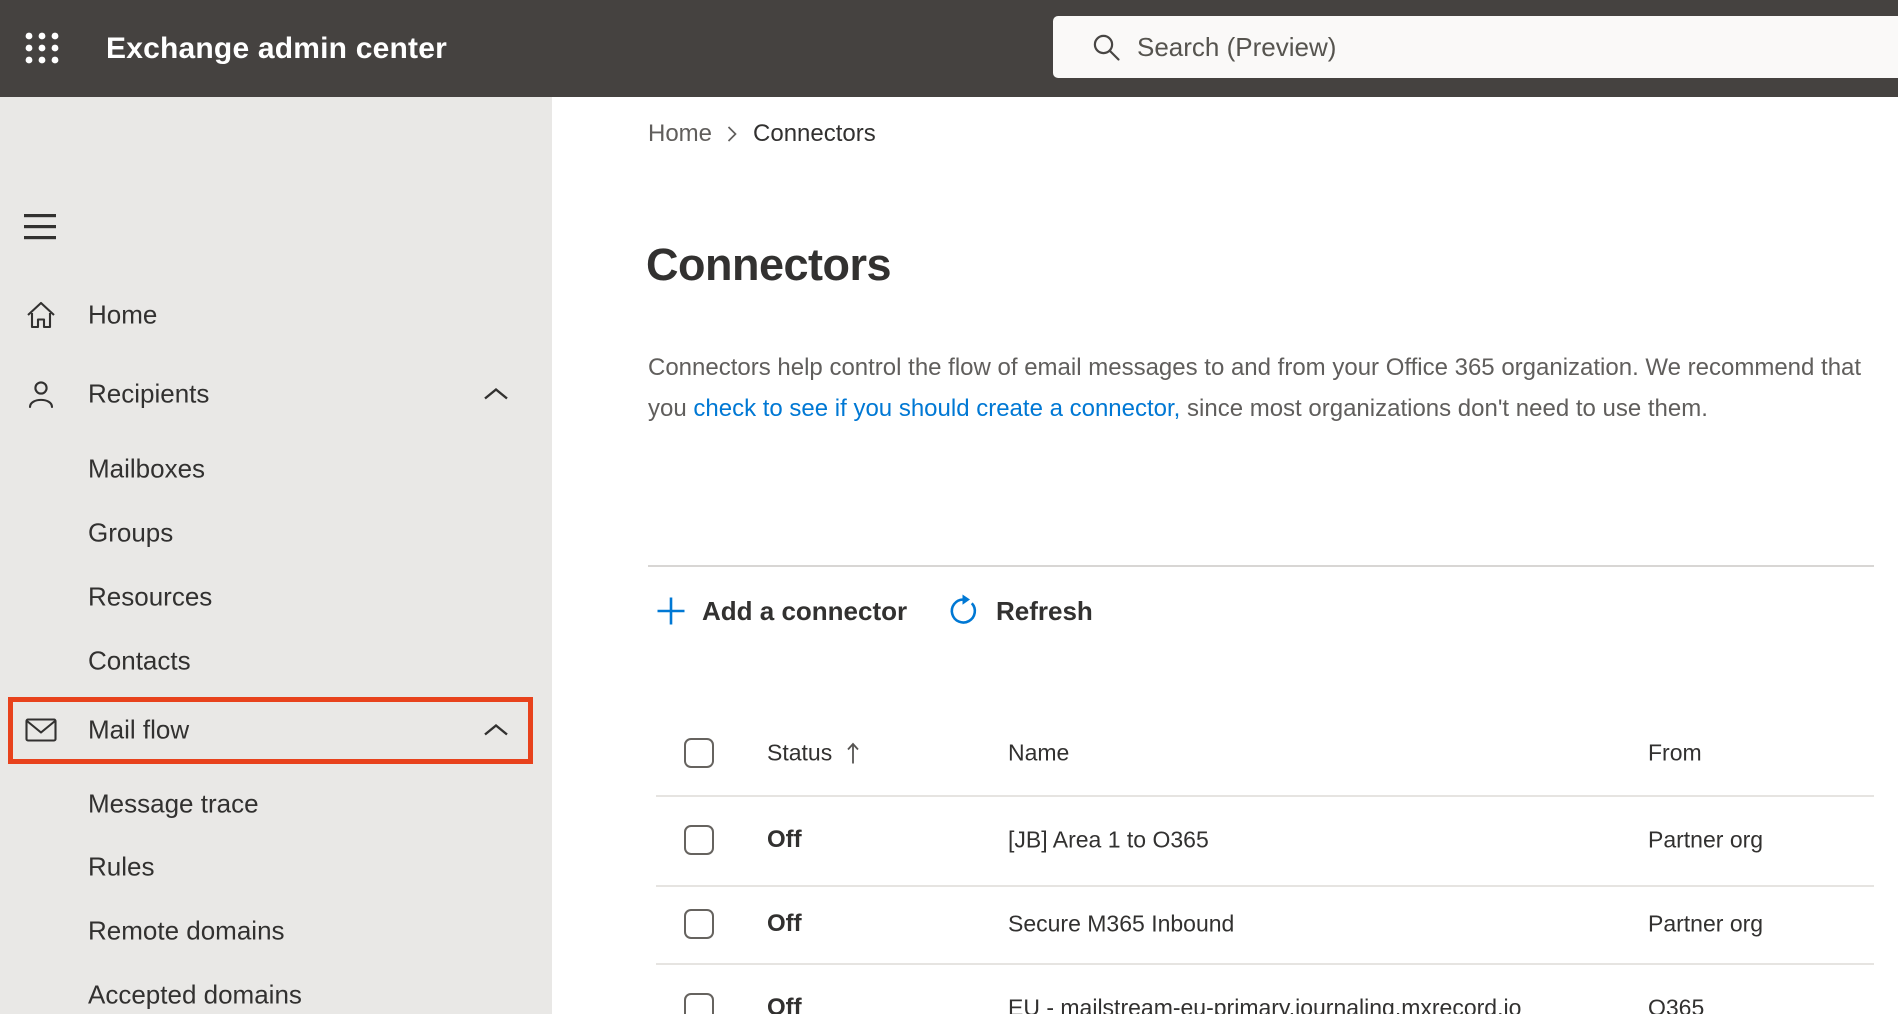  I want to click on sidebar-item-mailboxes: Mailboxes, so click(276, 469).